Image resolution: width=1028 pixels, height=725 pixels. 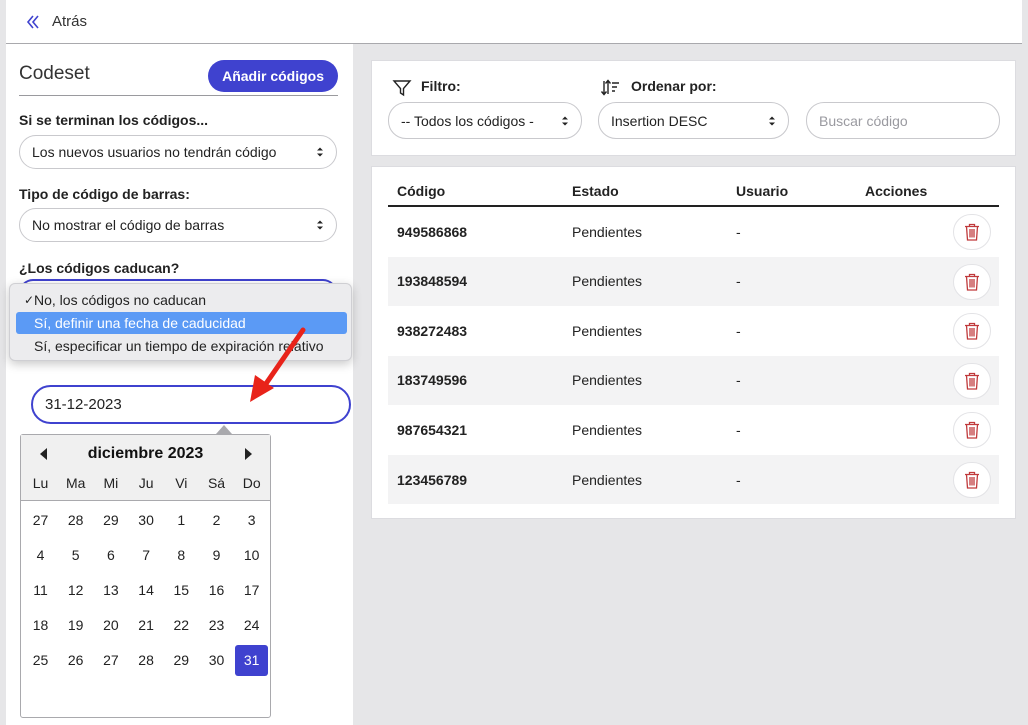 What do you see at coordinates (154, 152) in the screenshot?
I see `exhaust-select-value: Los nuevos usuarios no tendrán código` at bounding box center [154, 152].